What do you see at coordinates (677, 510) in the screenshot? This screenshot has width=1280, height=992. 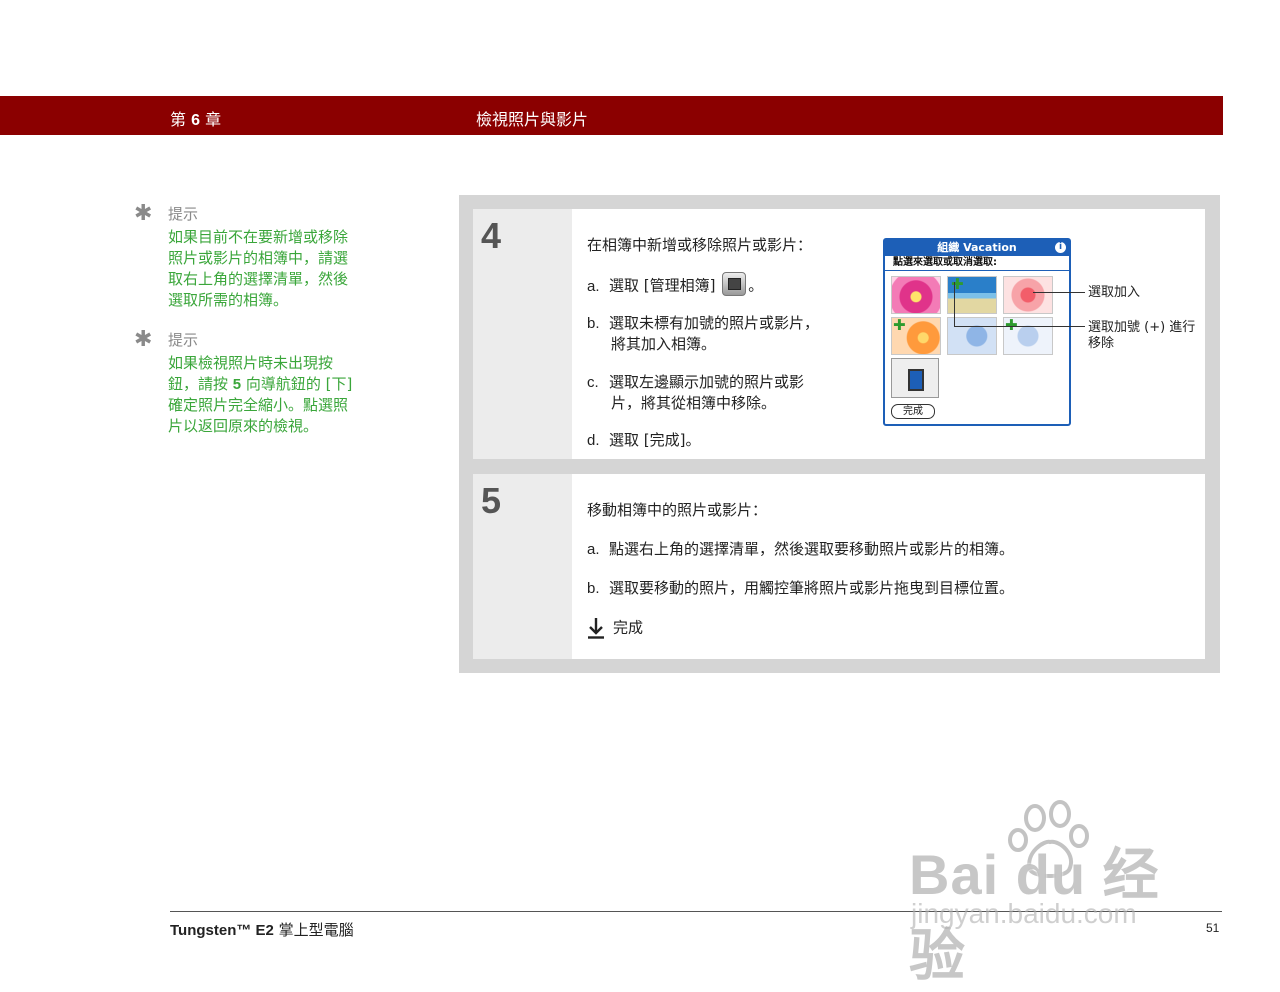 I see `step-intro: 移動相簿中的照片或影片：` at bounding box center [677, 510].